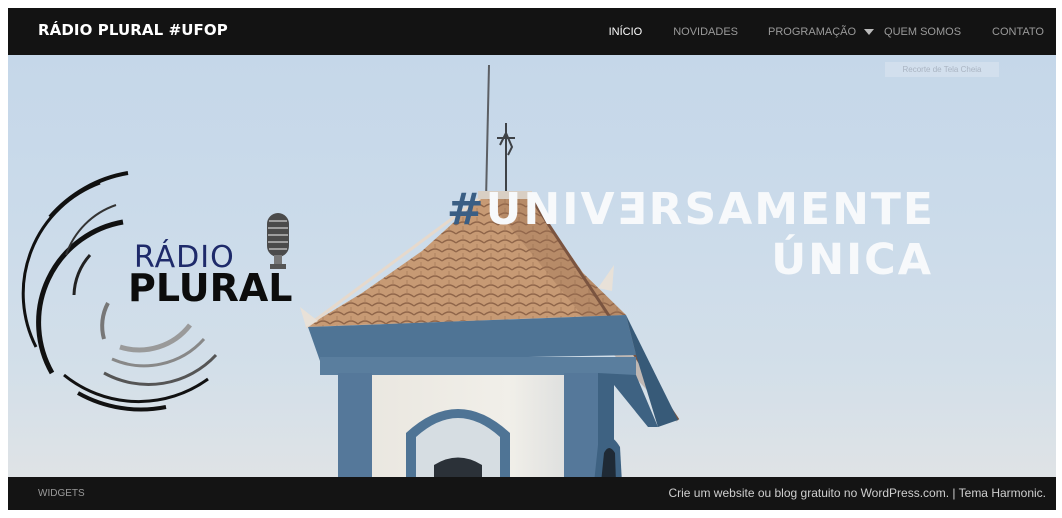 This screenshot has height=518, width=1062. What do you see at coordinates (487, 132) in the screenshot?
I see `antenna-pole` at bounding box center [487, 132].